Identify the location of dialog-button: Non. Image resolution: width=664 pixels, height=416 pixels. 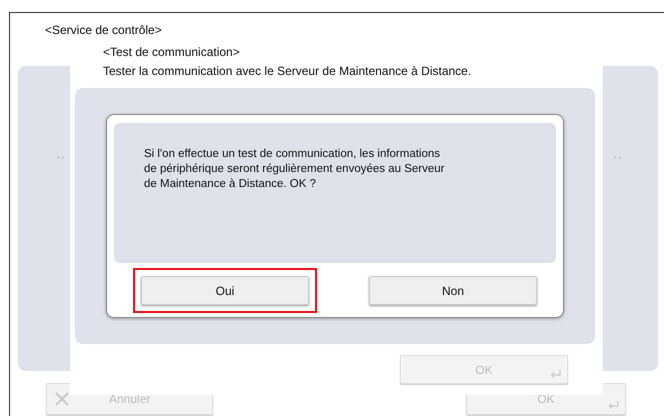
(453, 290).